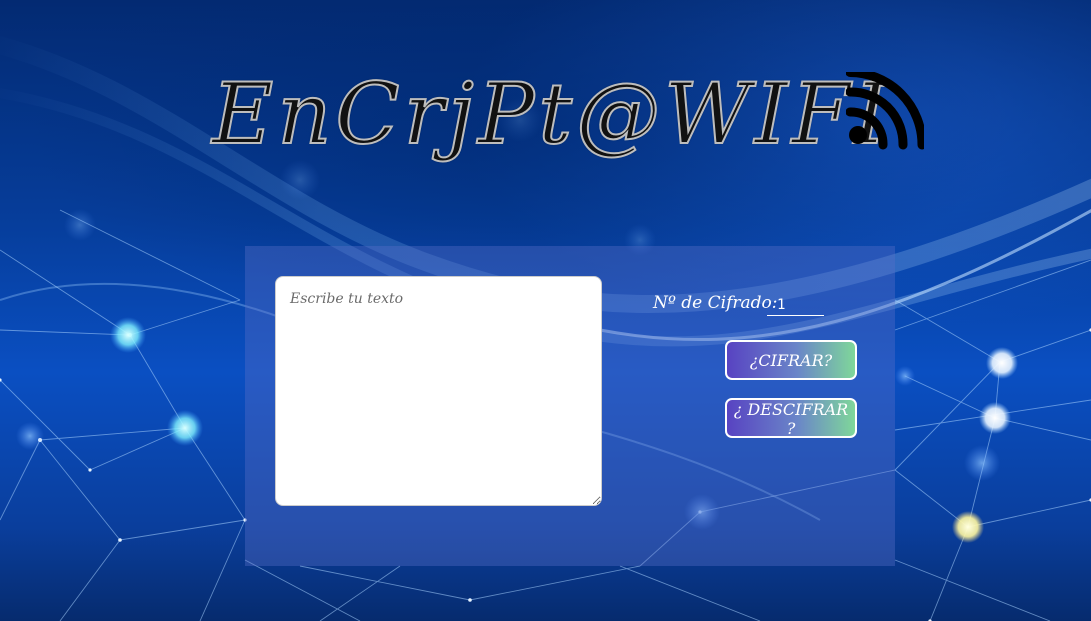  Describe the element at coordinates (551, 114) in the screenshot. I see `app-title: EnCrjPt@WIFI` at that location.